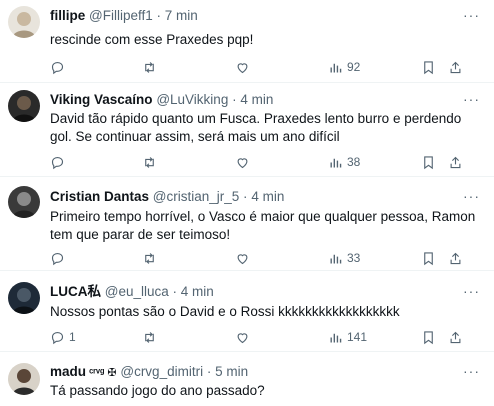 Image resolution: width=494 pixels, height=406 pixels. What do you see at coordinates (67, 15) in the screenshot?
I see `display-name: fillipe` at bounding box center [67, 15].